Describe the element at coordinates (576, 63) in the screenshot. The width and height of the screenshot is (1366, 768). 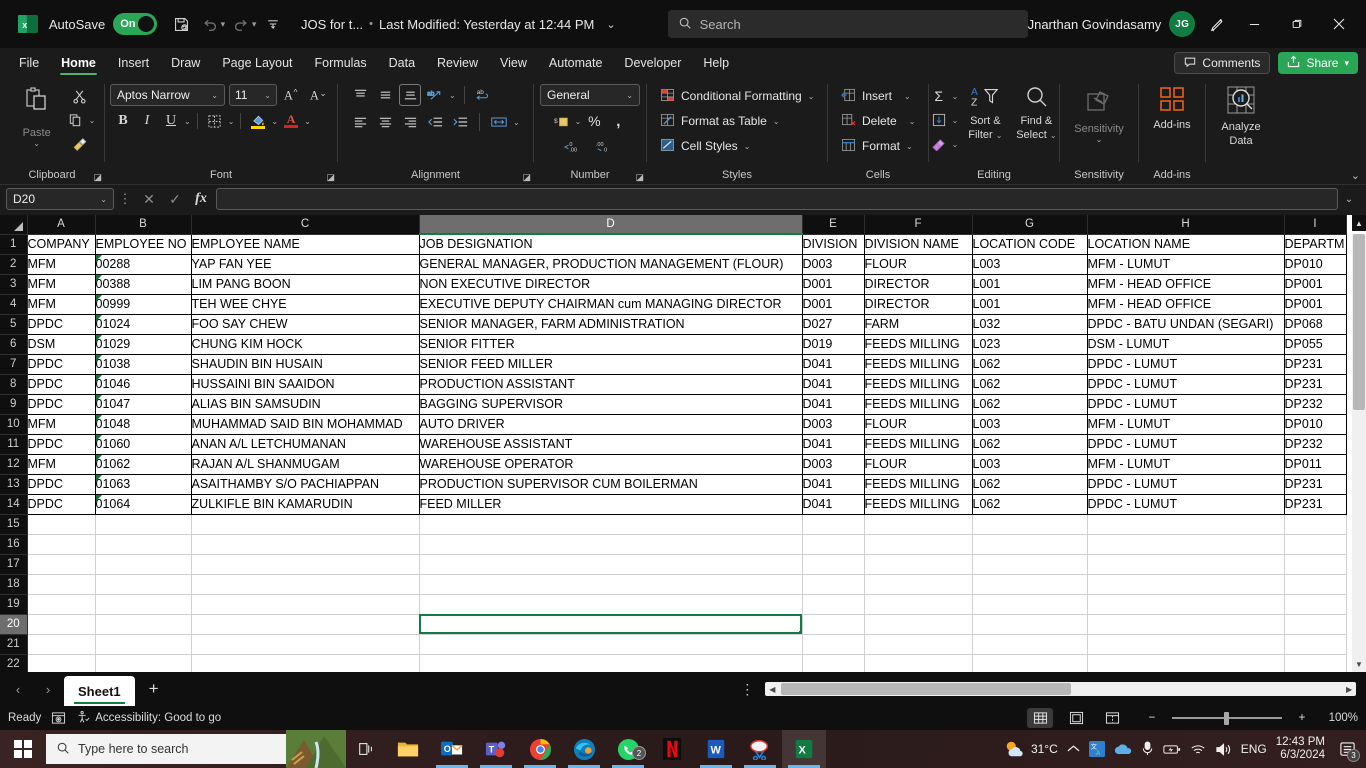
I see `tab-automate: Automate` at that location.